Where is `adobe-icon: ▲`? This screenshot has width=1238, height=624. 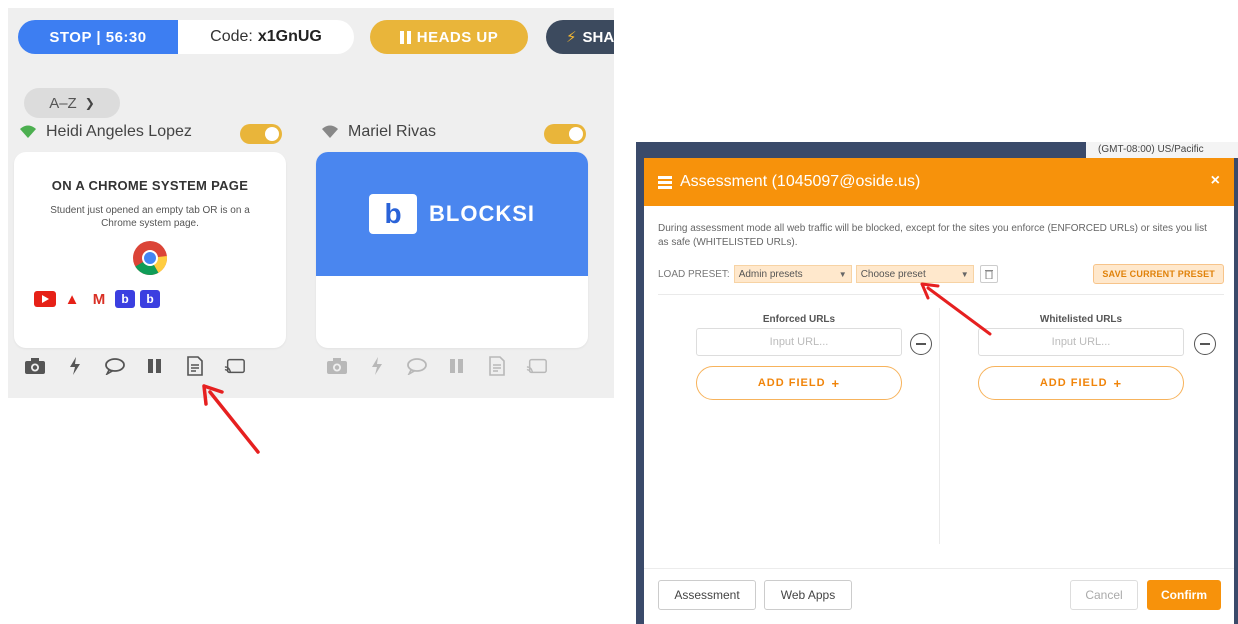
adobe-icon: ▲ is located at coordinates (72, 299).